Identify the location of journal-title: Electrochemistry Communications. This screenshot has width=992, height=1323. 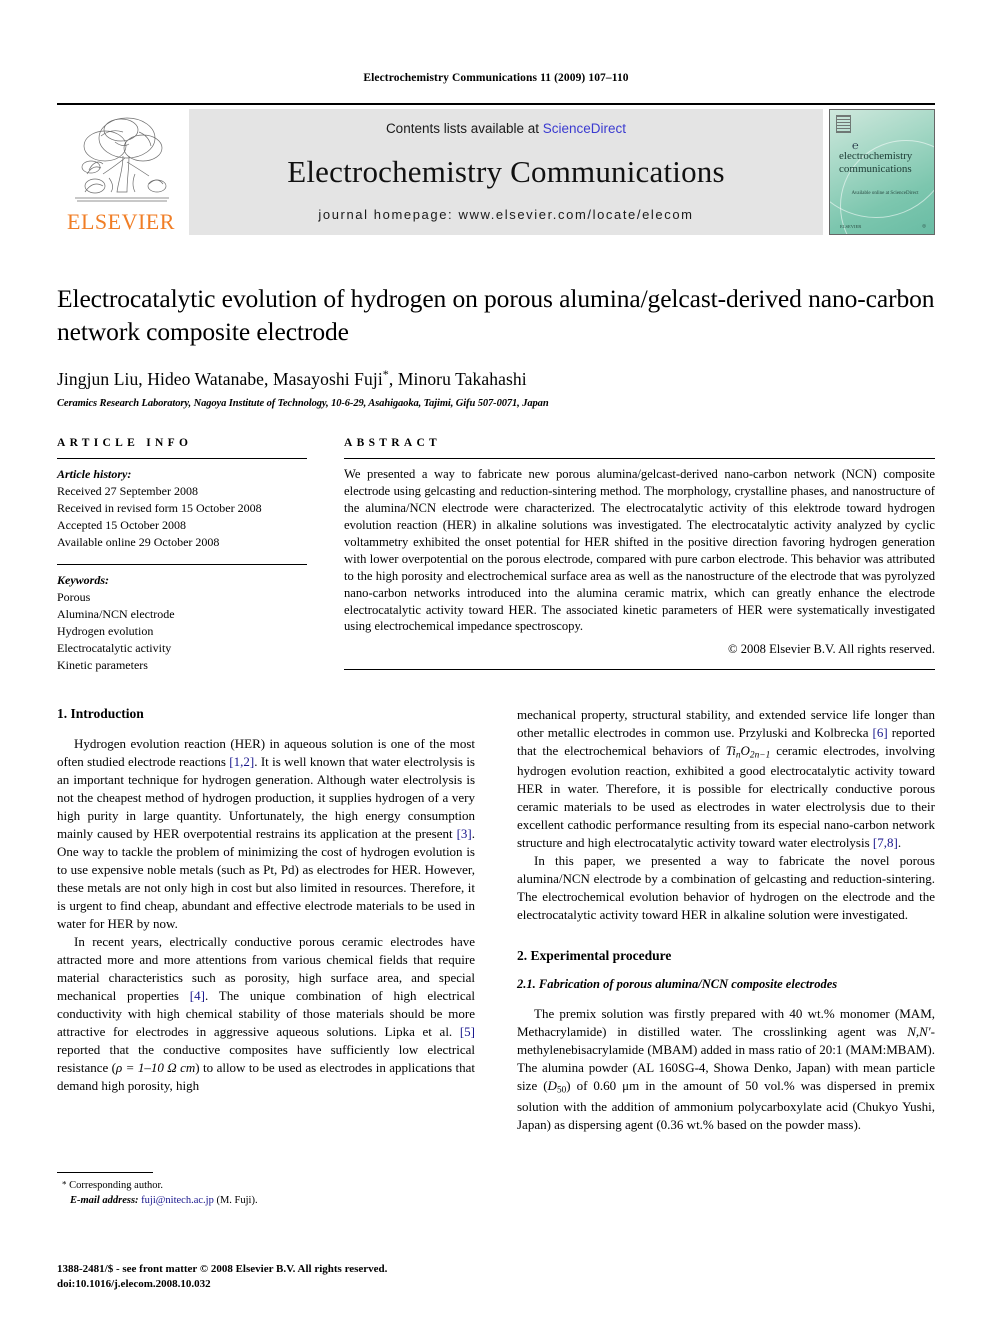
(506, 171).